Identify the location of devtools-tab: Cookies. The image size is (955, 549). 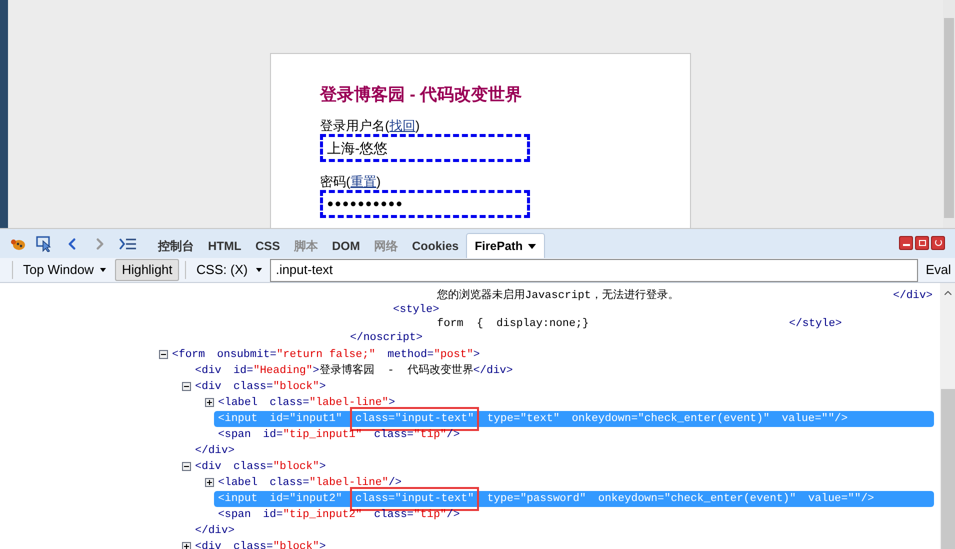
(435, 245).